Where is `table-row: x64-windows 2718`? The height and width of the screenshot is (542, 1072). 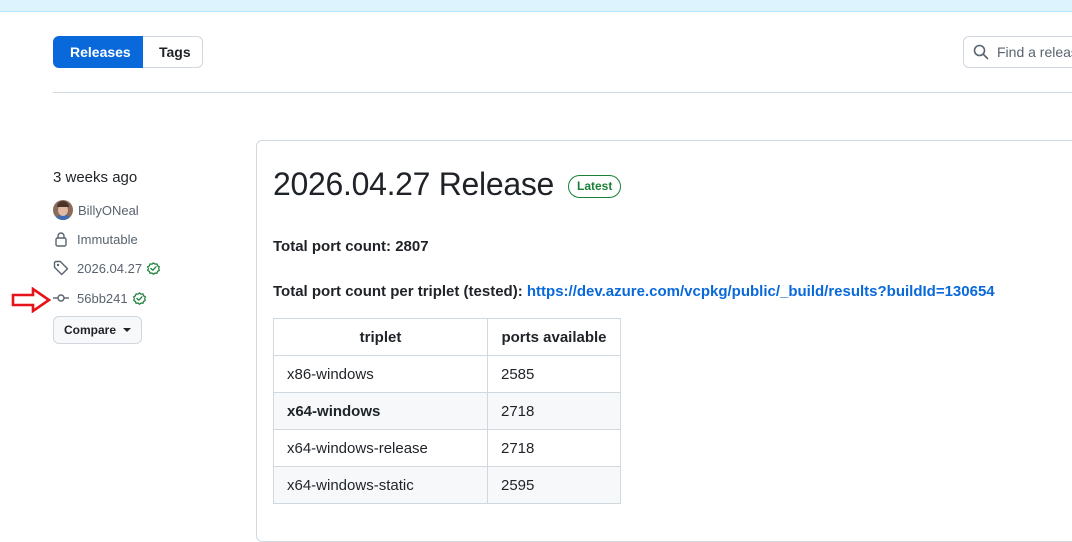
table-row: x64-windows 2718 is located at coordinates (447, 411).